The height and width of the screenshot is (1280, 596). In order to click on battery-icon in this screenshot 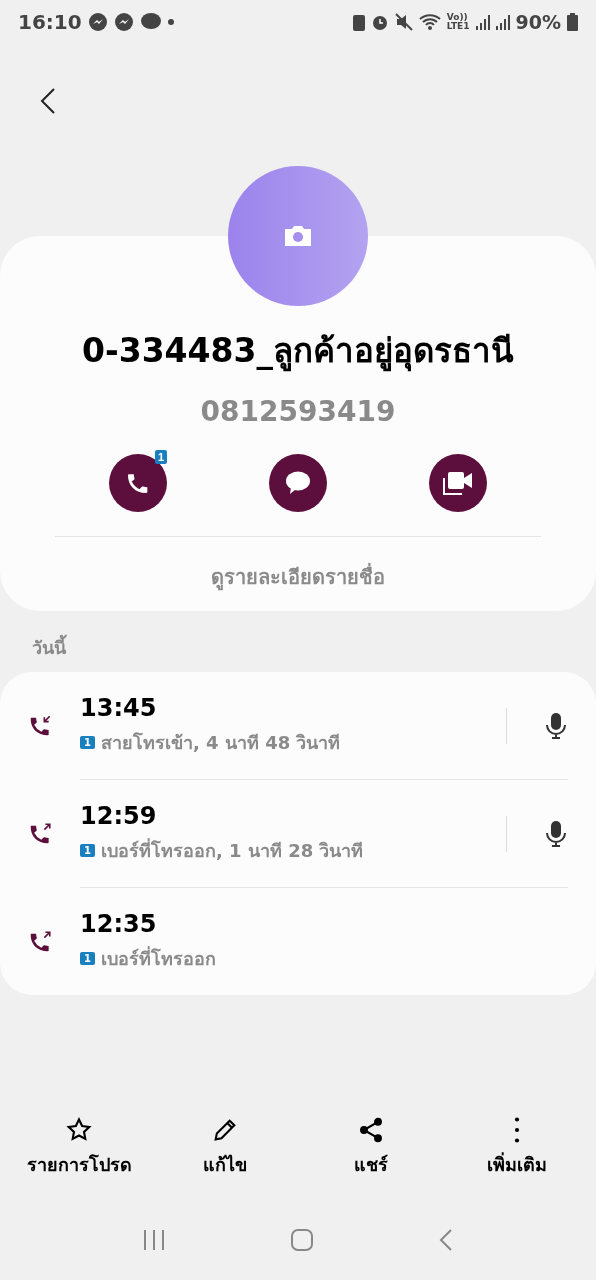, I will do `click(572, 22)`.